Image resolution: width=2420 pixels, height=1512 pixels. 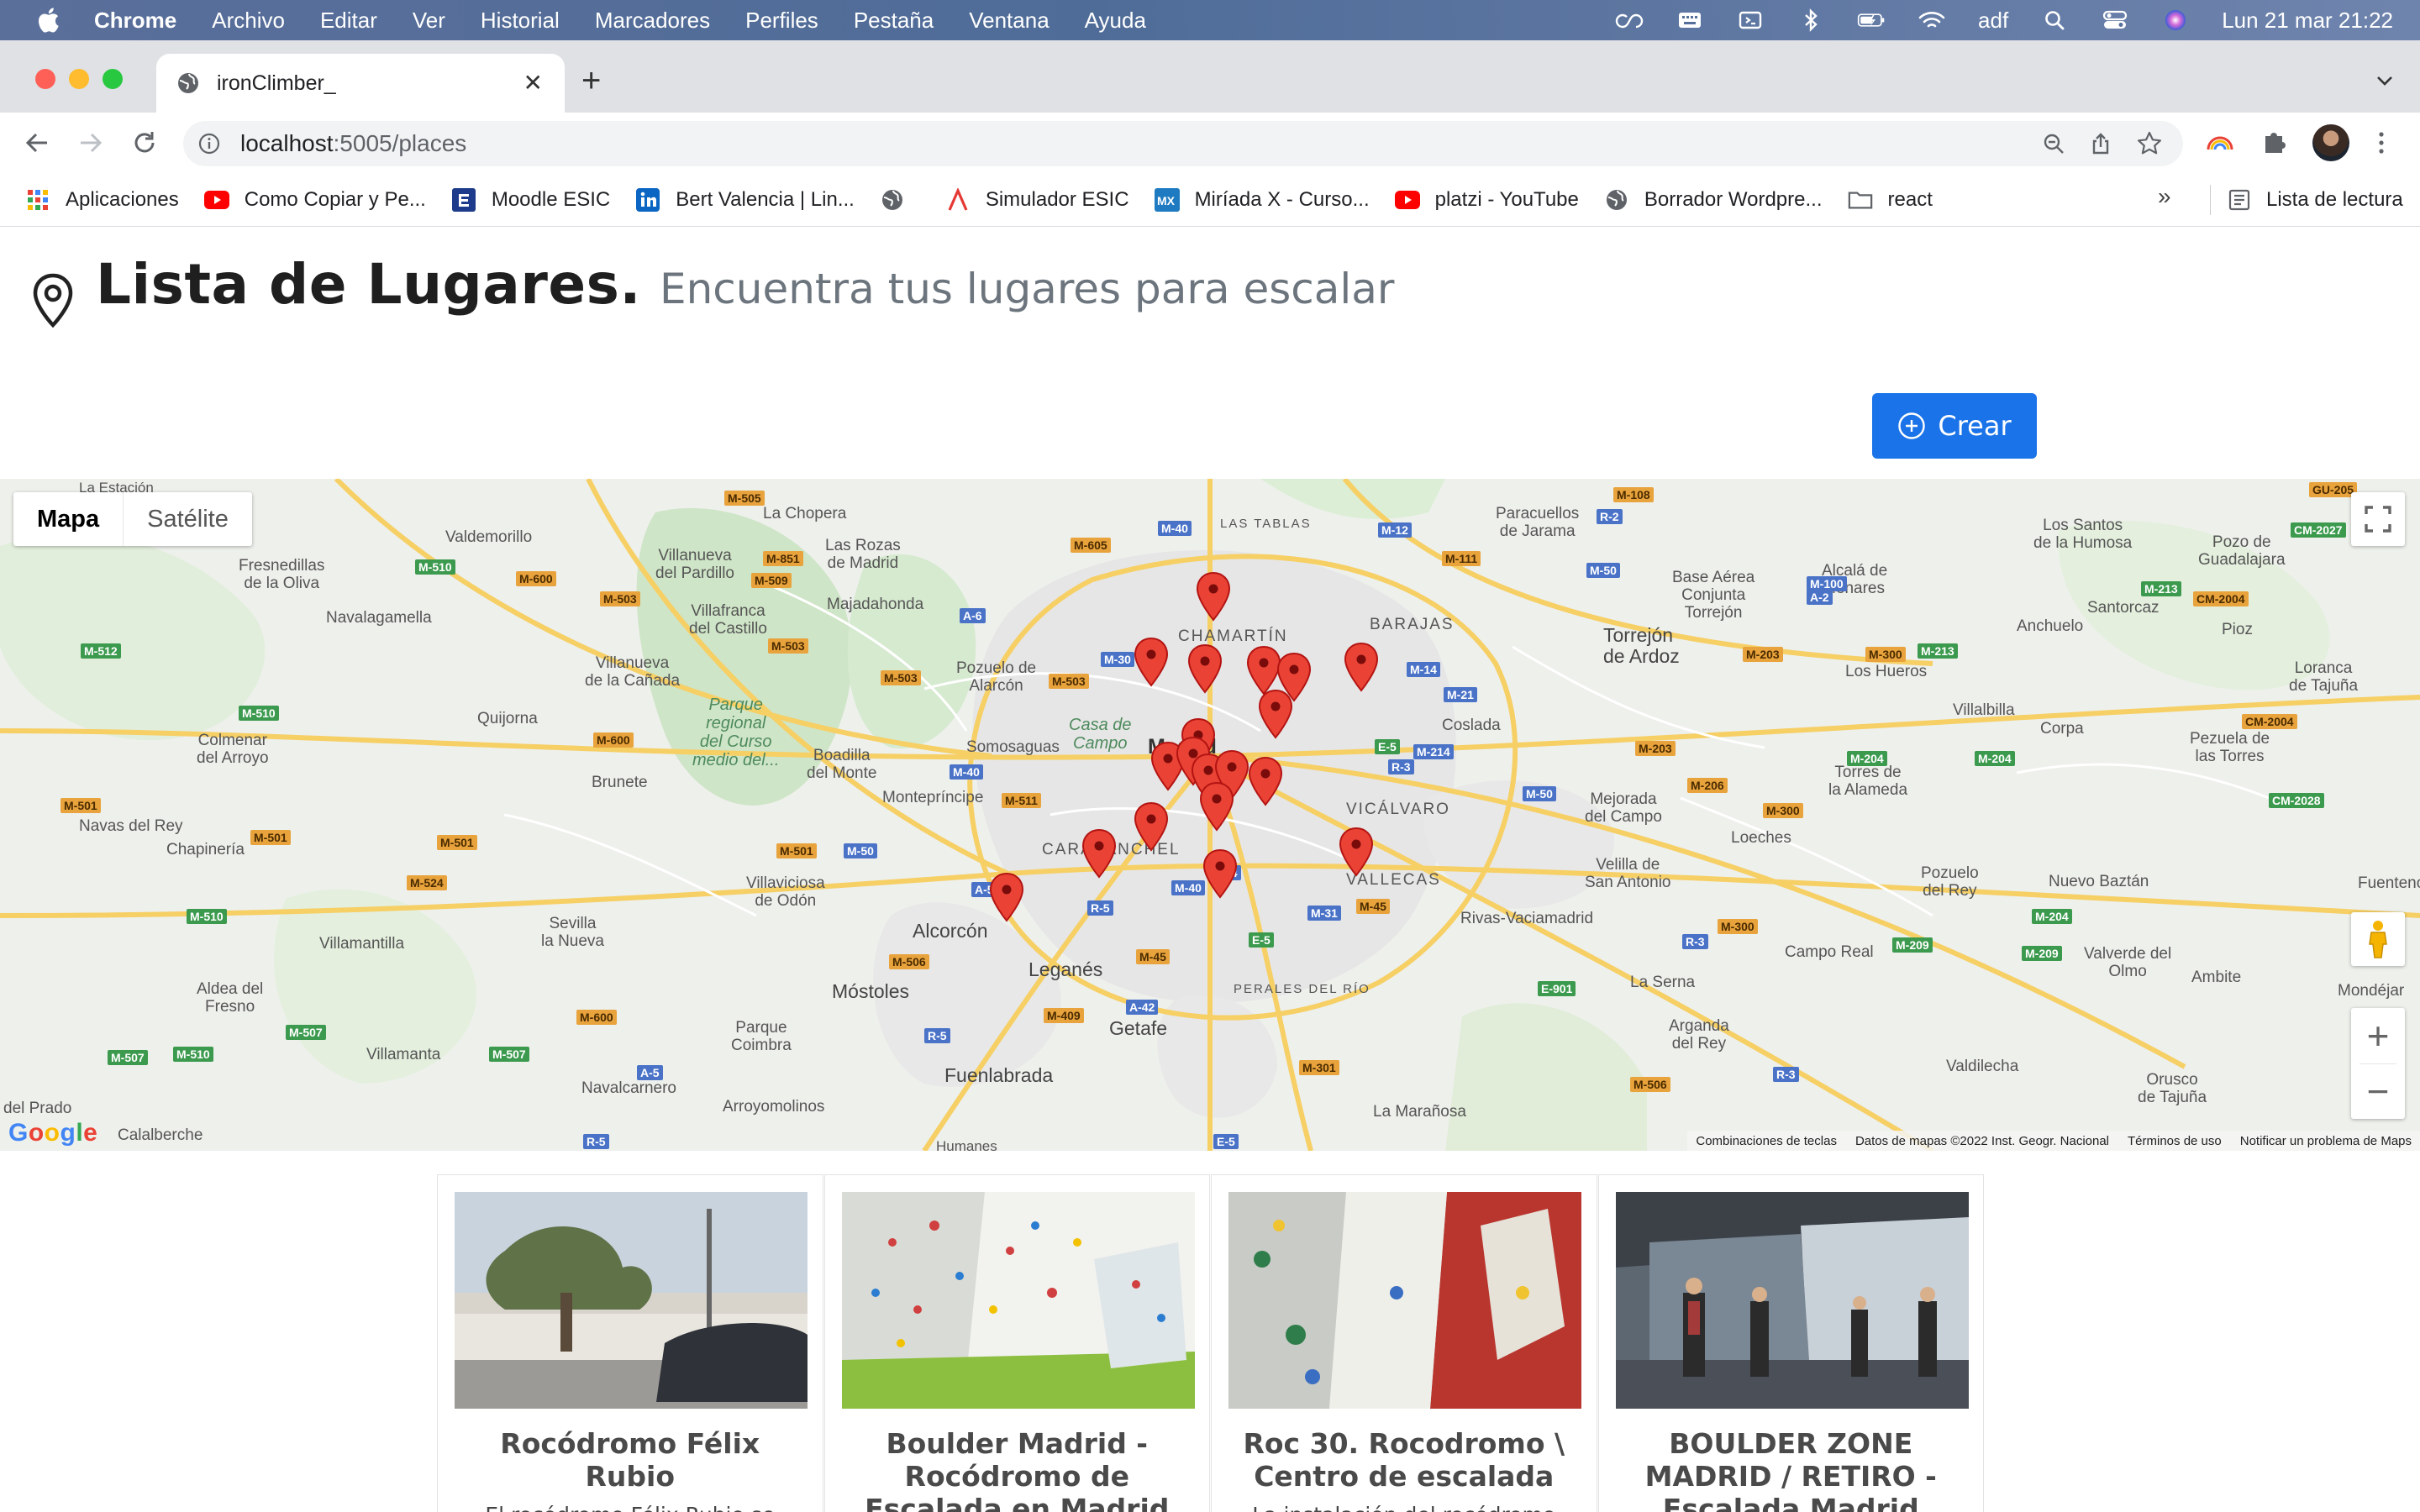 What do you see at coordinates (1009, 21) in the screenshot?
I see `menu-ventana: Ventana` at bounding box center [1009, 21].